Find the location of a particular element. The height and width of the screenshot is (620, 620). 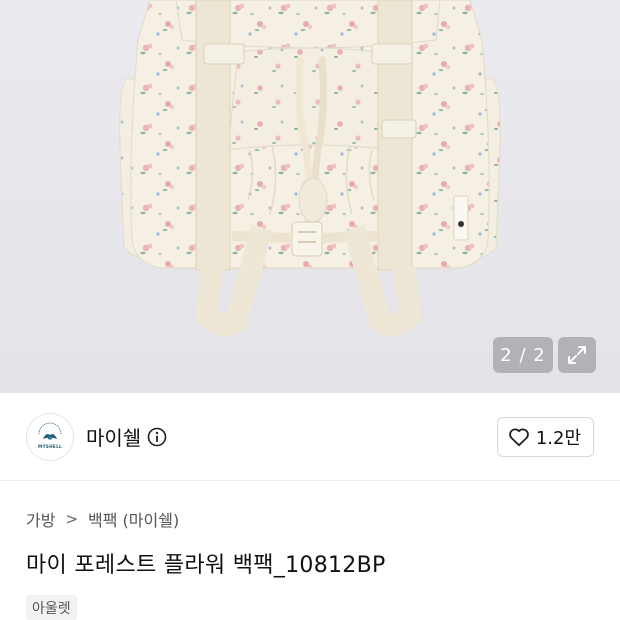

like-count: 1.2만 is located at coordinates (558, 438).